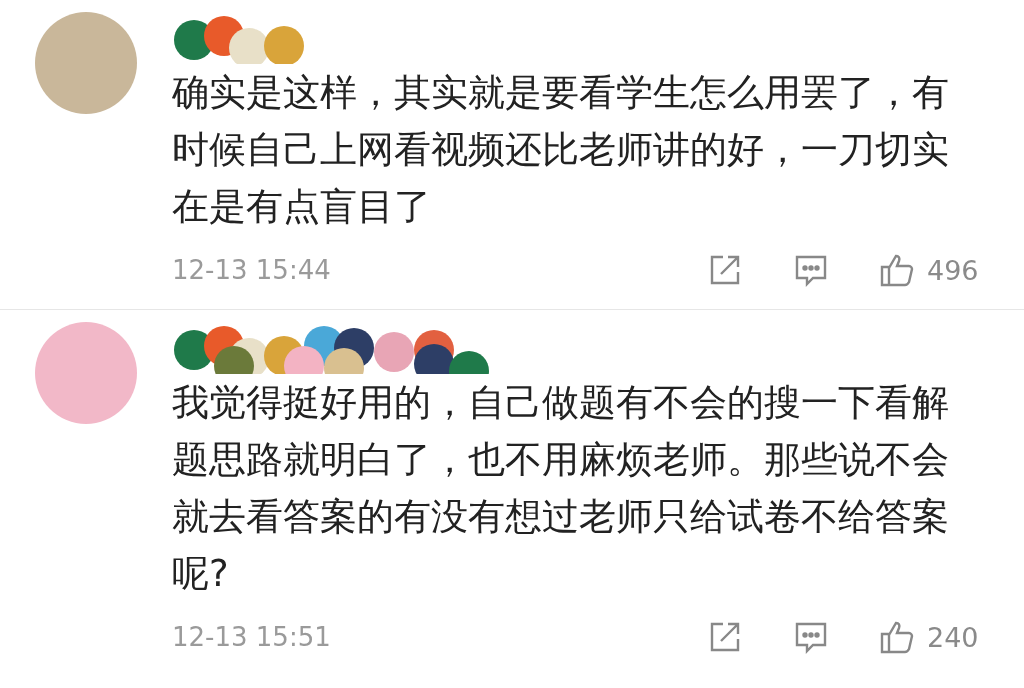  Describe the element at coordinates (252, 270) in the screenshot. I see `comment-time: 12-13 15:44` at that location.